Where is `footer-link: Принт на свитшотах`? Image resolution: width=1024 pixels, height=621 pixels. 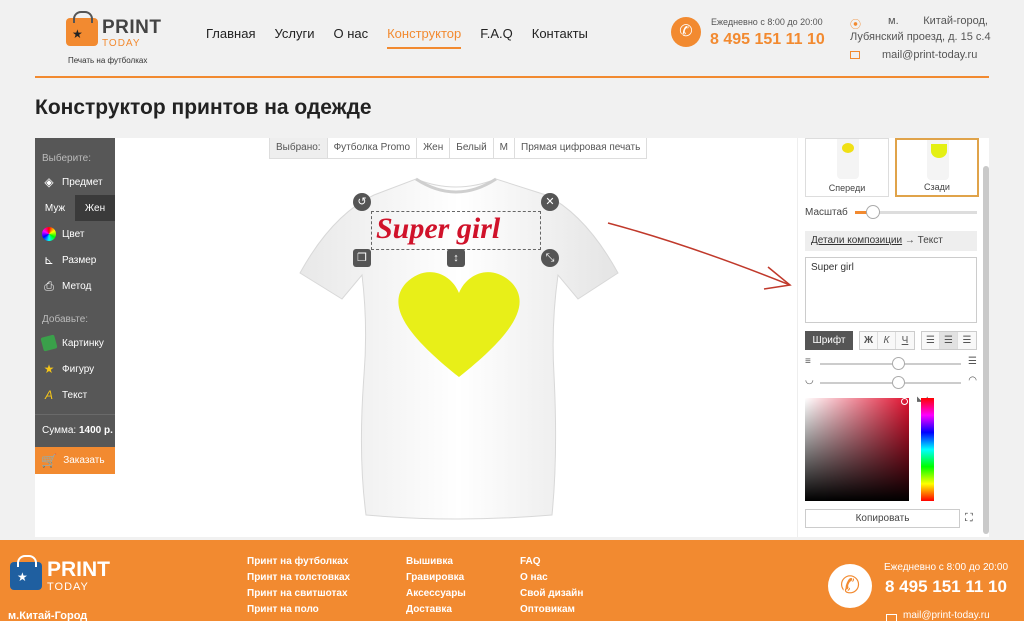 footer-link: Принт на свитшотах is located at coordinates (298, 596).